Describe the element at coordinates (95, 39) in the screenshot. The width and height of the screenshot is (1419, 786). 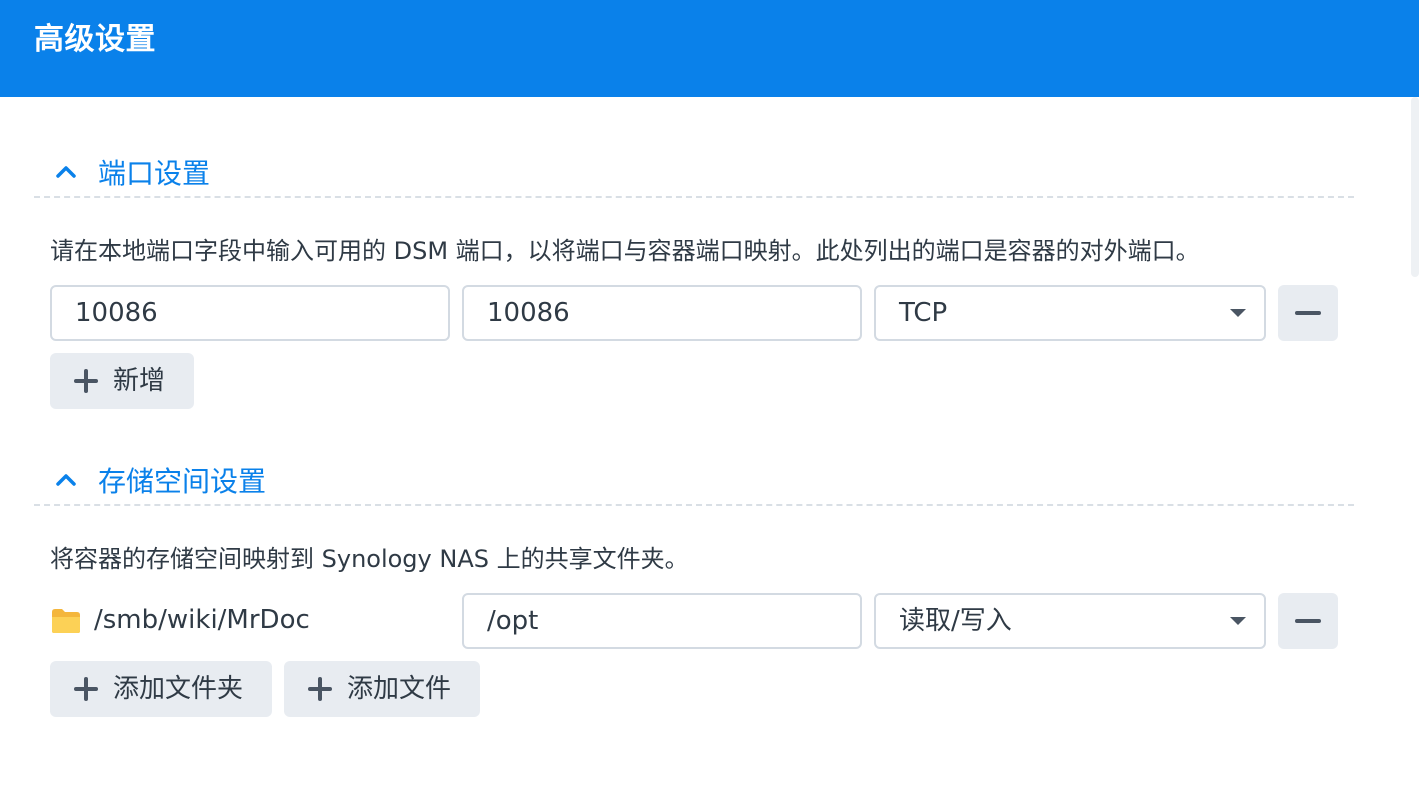
I see `dialog-title: 高级设置` at that location.